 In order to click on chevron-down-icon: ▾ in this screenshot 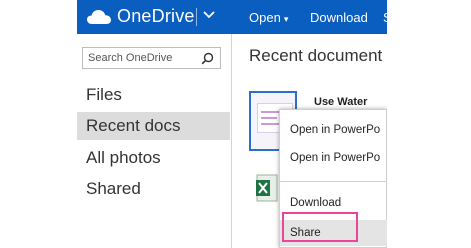, I will do `click(286, 19)`.